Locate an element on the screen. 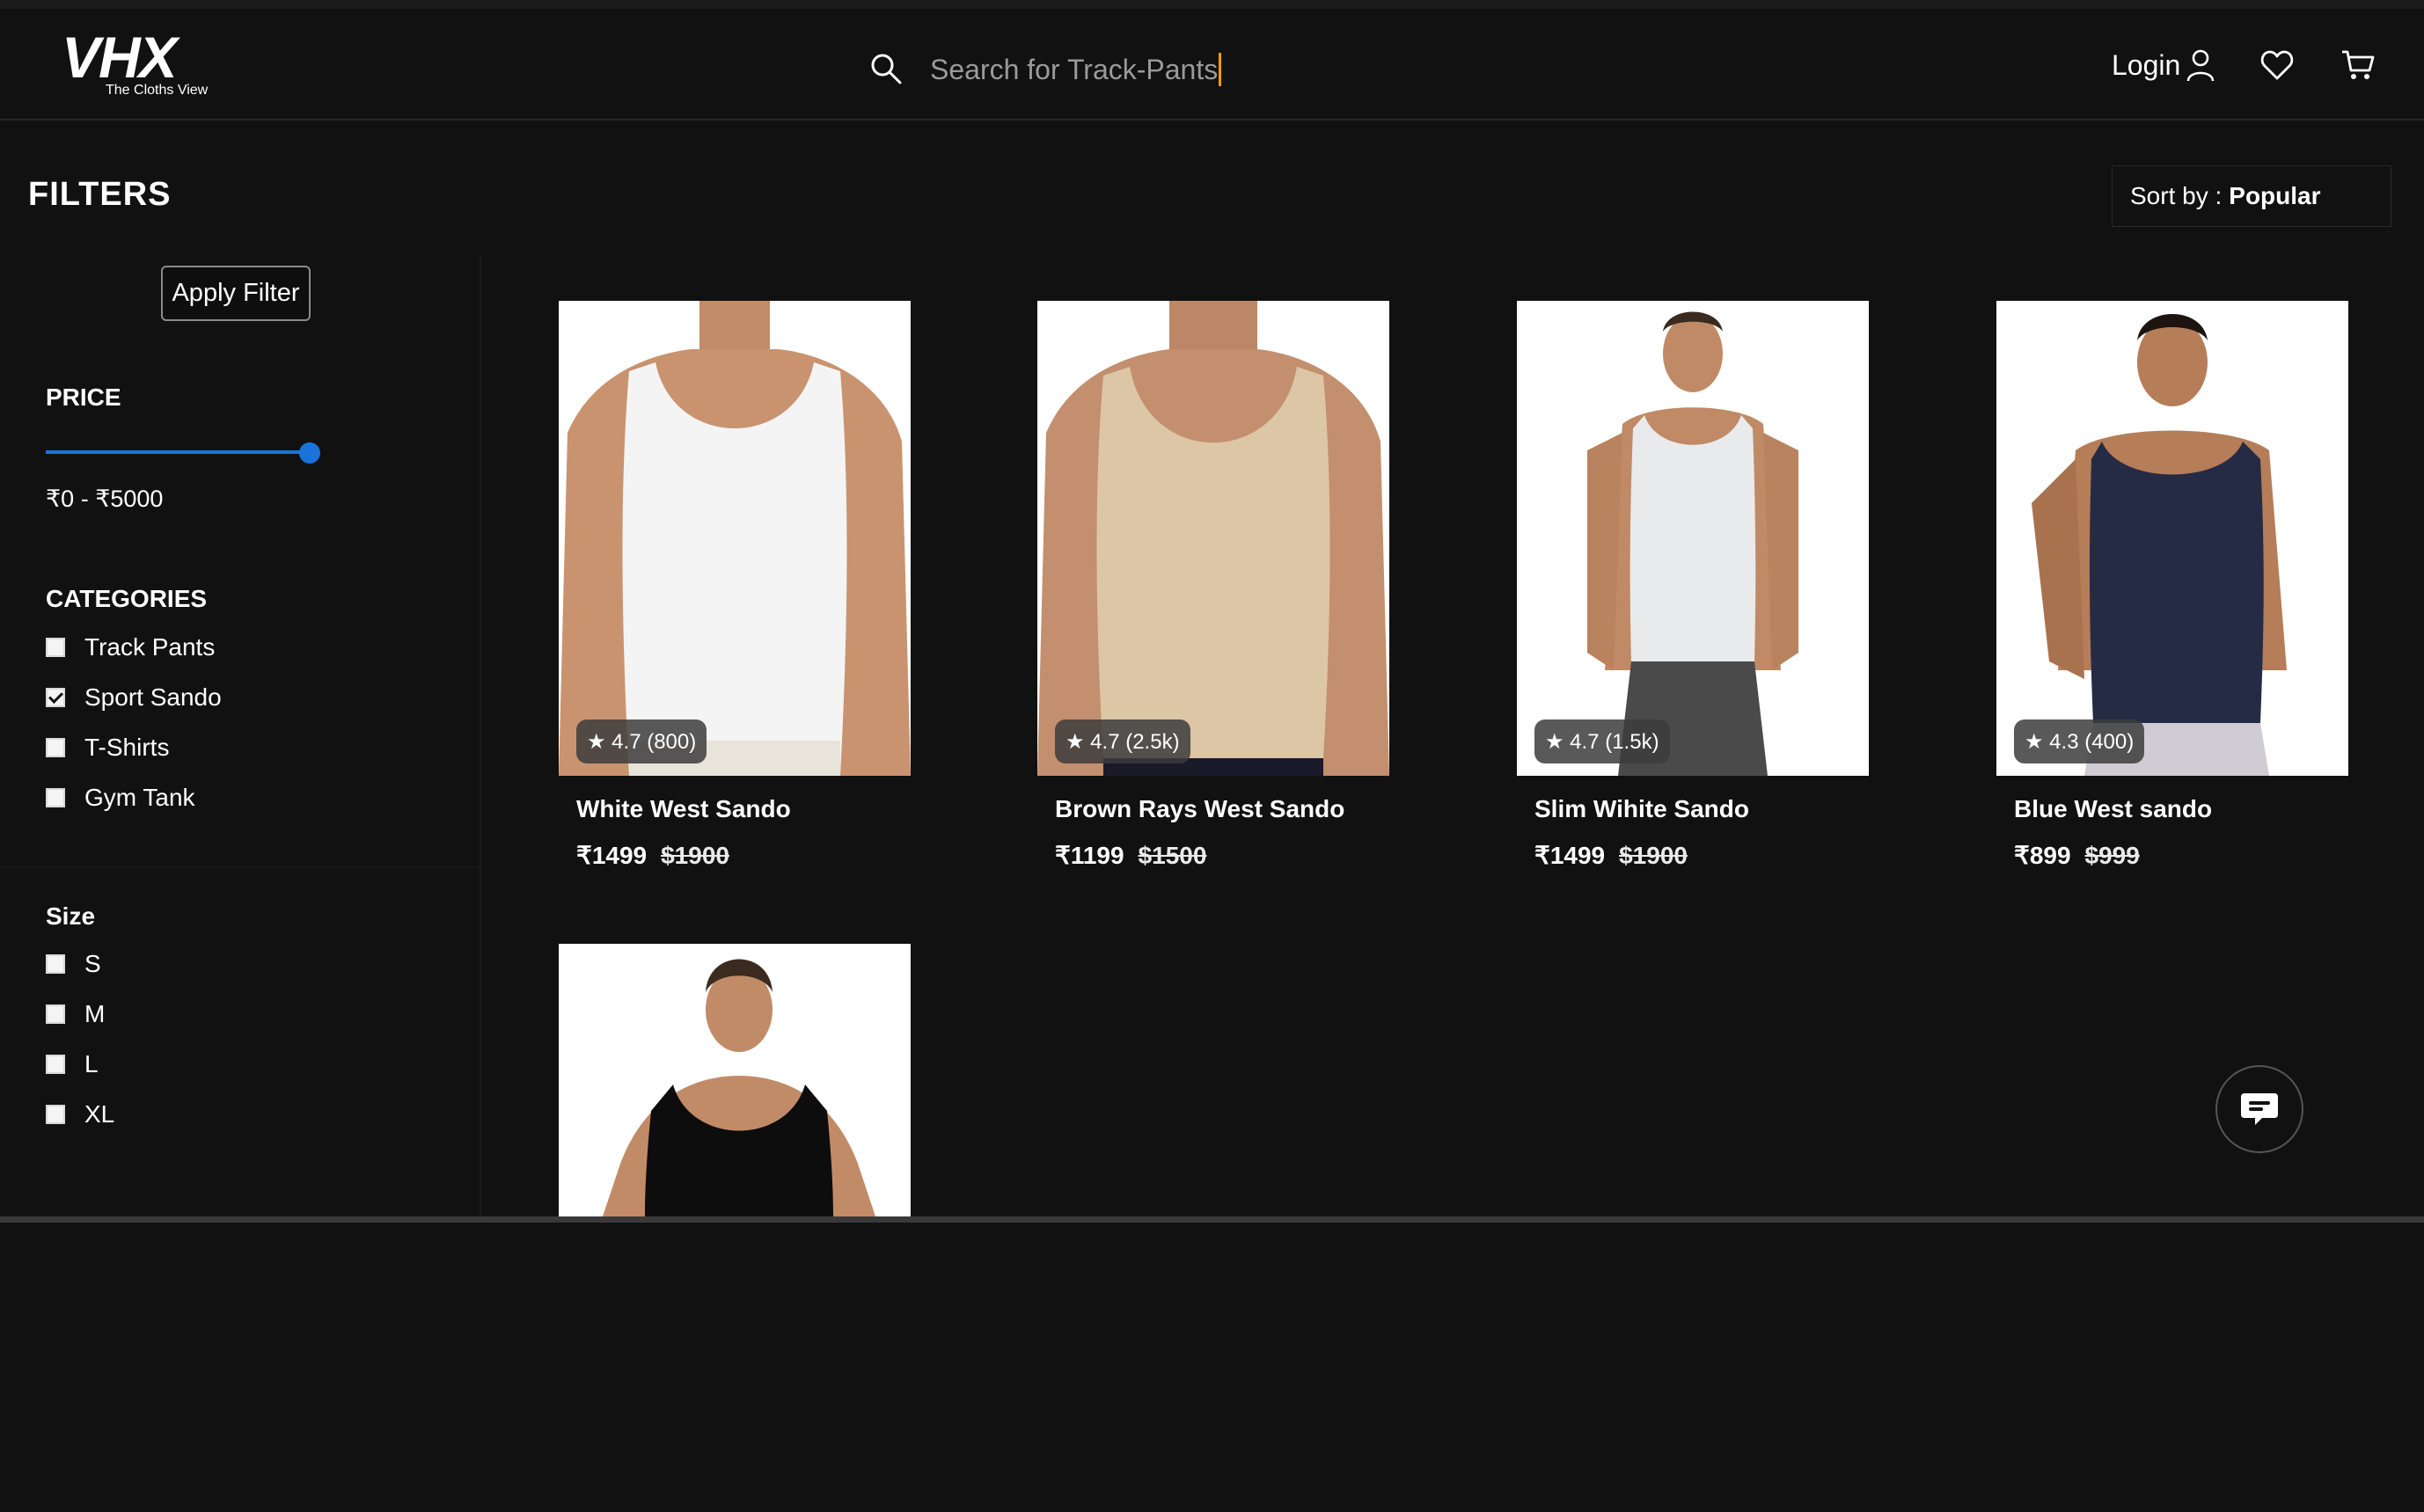 This screenshot has width=2424, height=1512. original-price: $999 is located at coordinates (2112, 855).